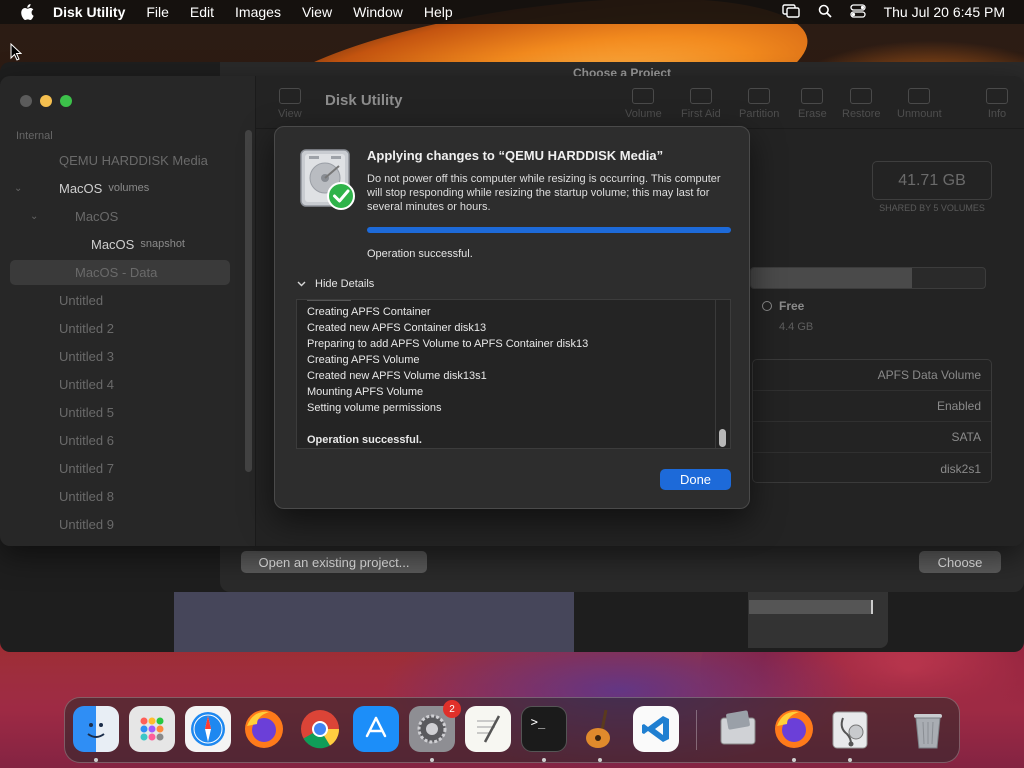  I want to click on info-icon, so click(997, 96).